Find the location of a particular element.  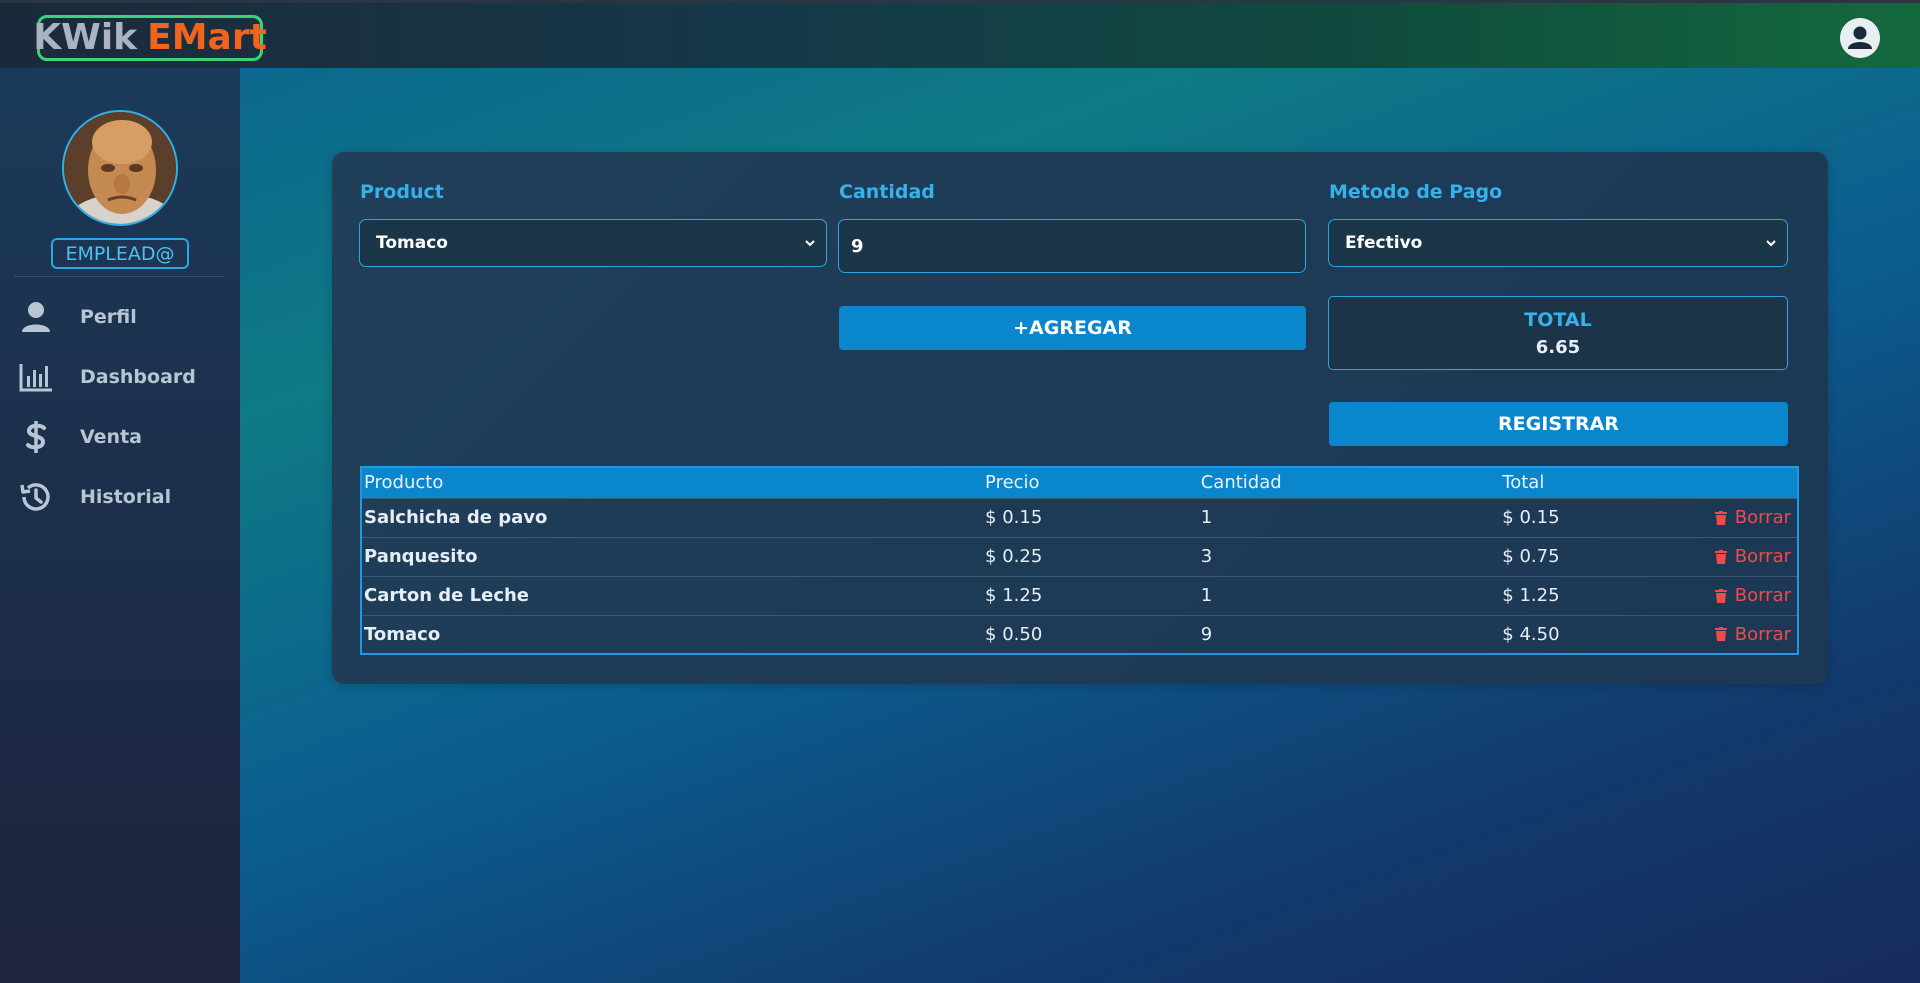

sidebar-divider is located at coordinates (119, 276).